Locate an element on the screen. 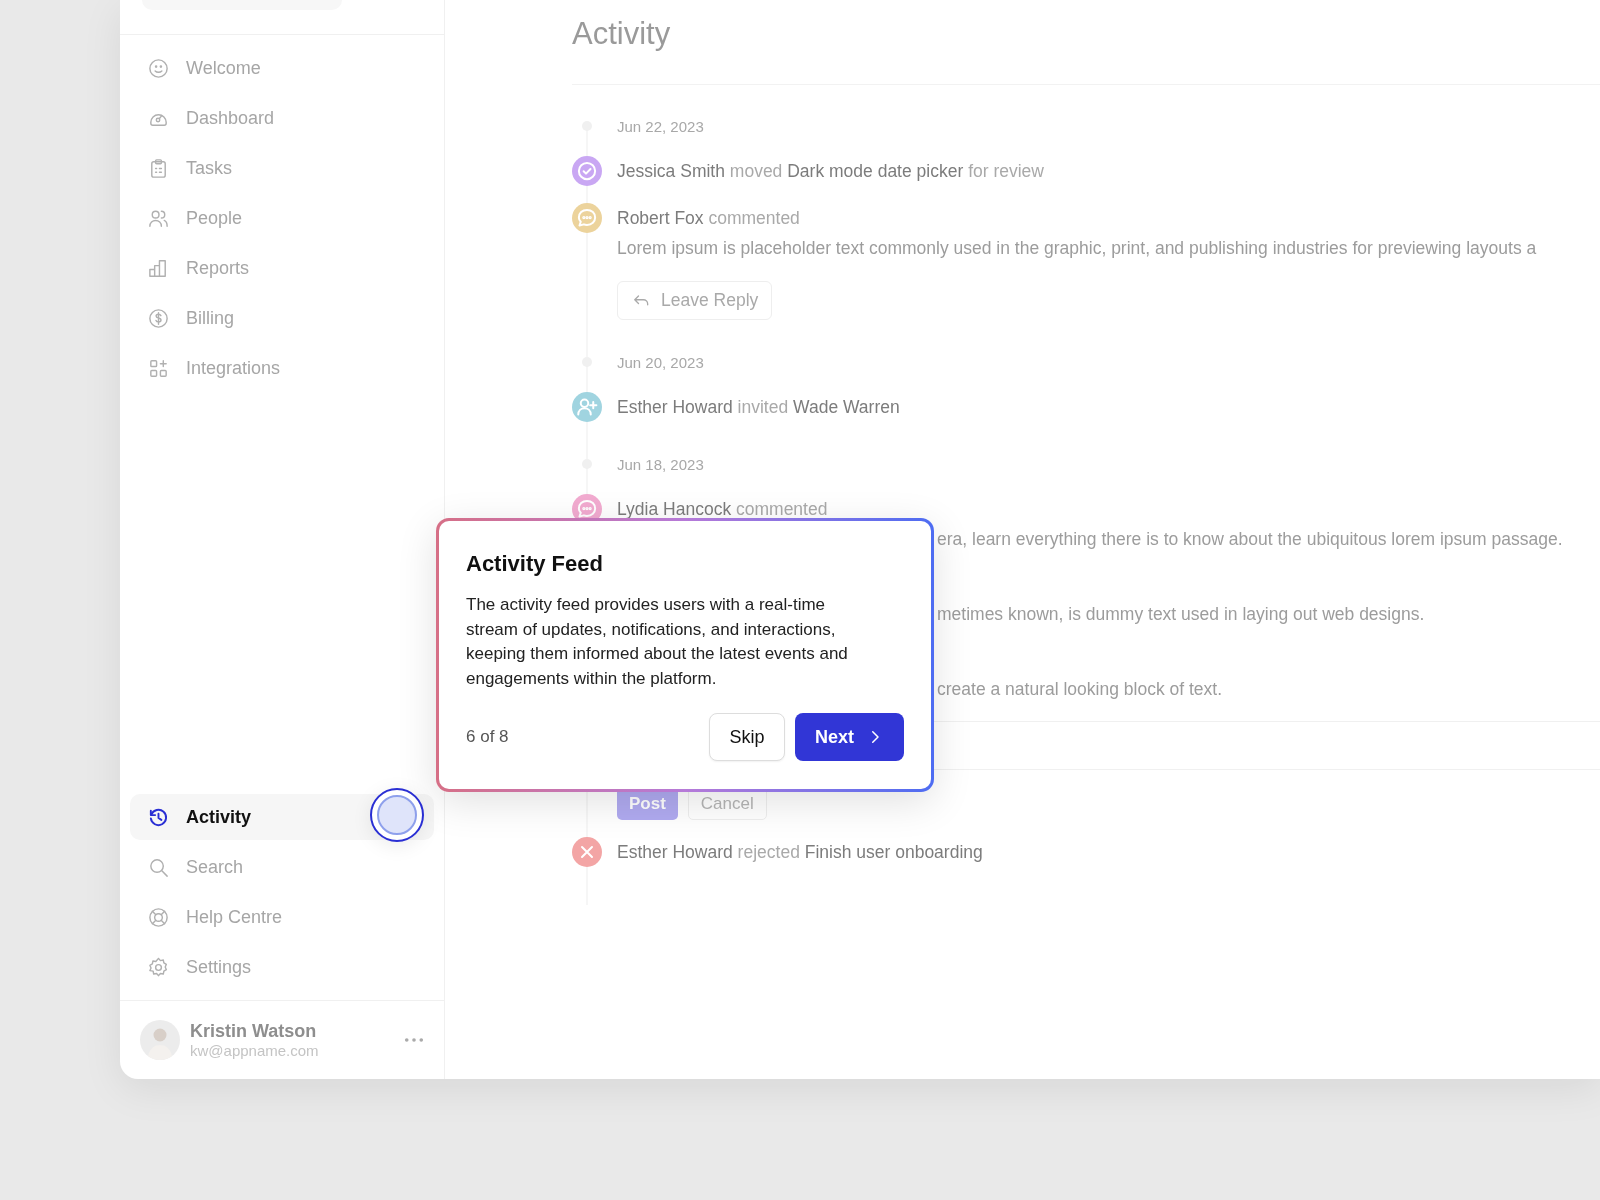 This screenshot has height=1200, width=1600. leave-reply-button: Leave Reply is located at coordinates (695, 300).